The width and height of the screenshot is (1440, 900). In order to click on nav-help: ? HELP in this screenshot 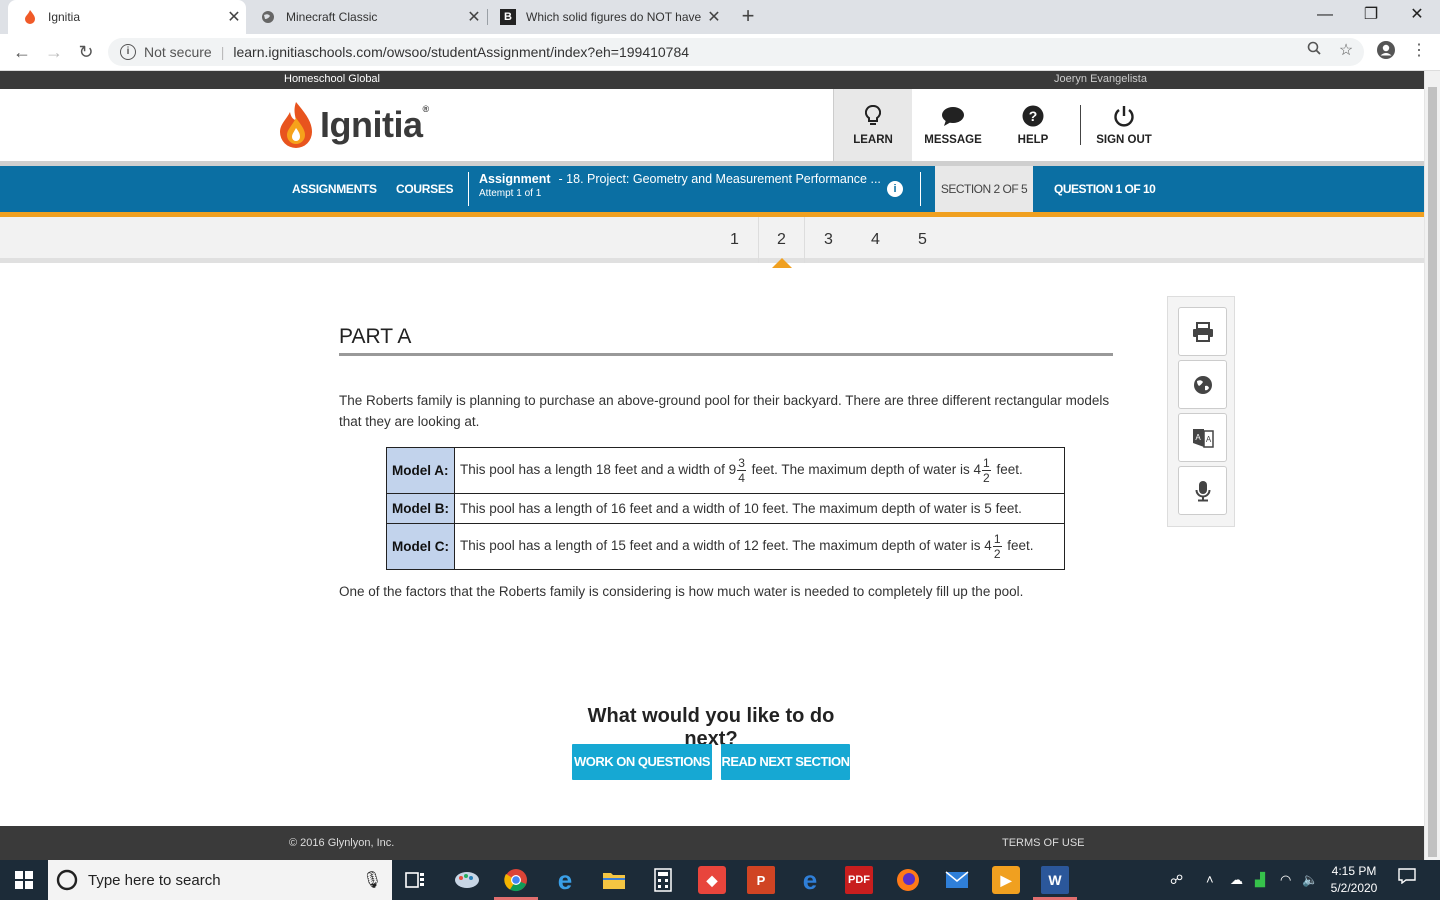, I will do `click(1033, 125)`.